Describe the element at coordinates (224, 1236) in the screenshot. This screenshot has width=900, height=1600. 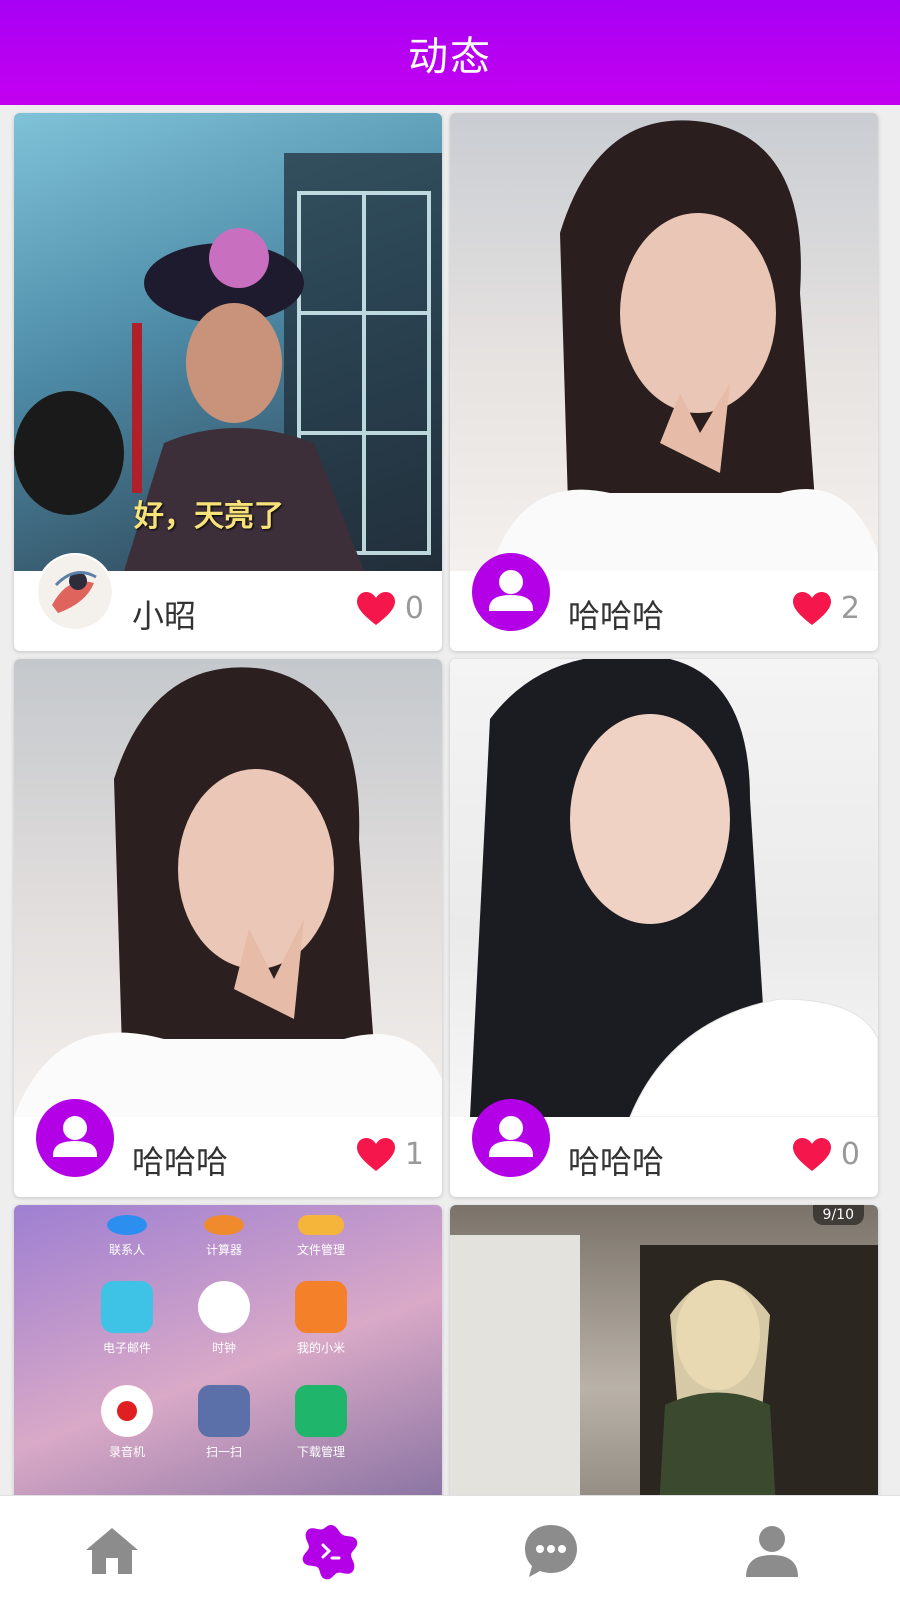
I see `app-tile: 计算器` at that location.